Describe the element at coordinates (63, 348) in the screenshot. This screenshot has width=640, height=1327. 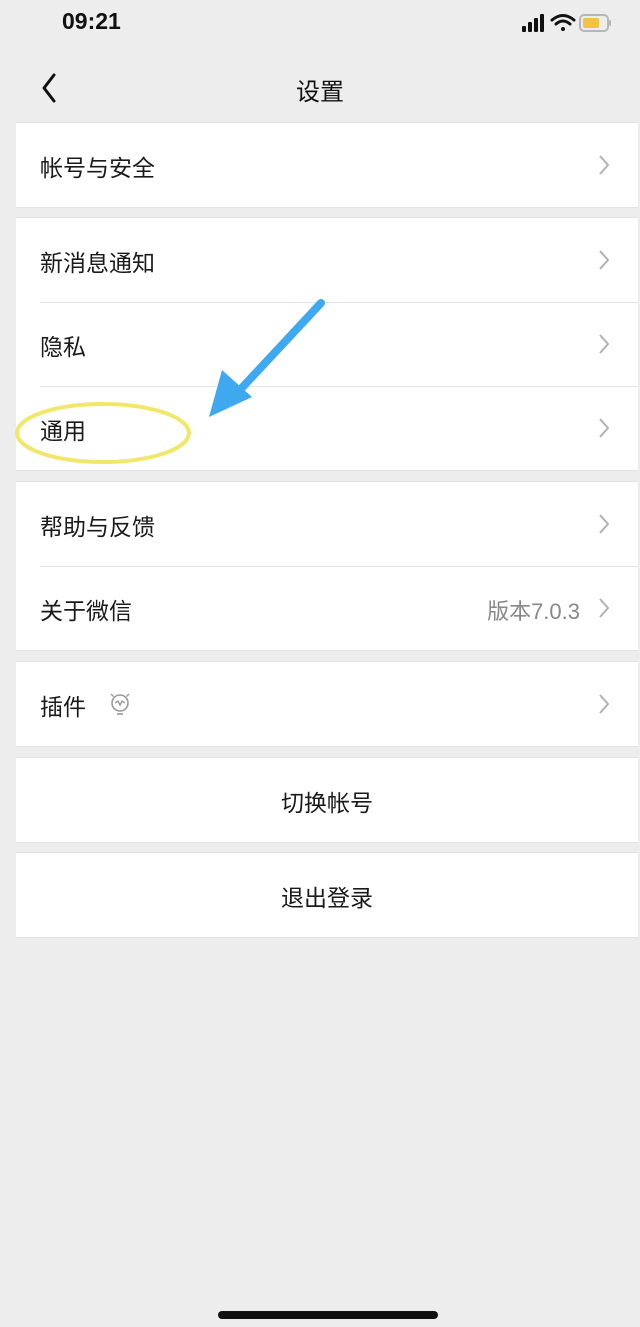
I see `settings-item-label: 隐私` at that location.